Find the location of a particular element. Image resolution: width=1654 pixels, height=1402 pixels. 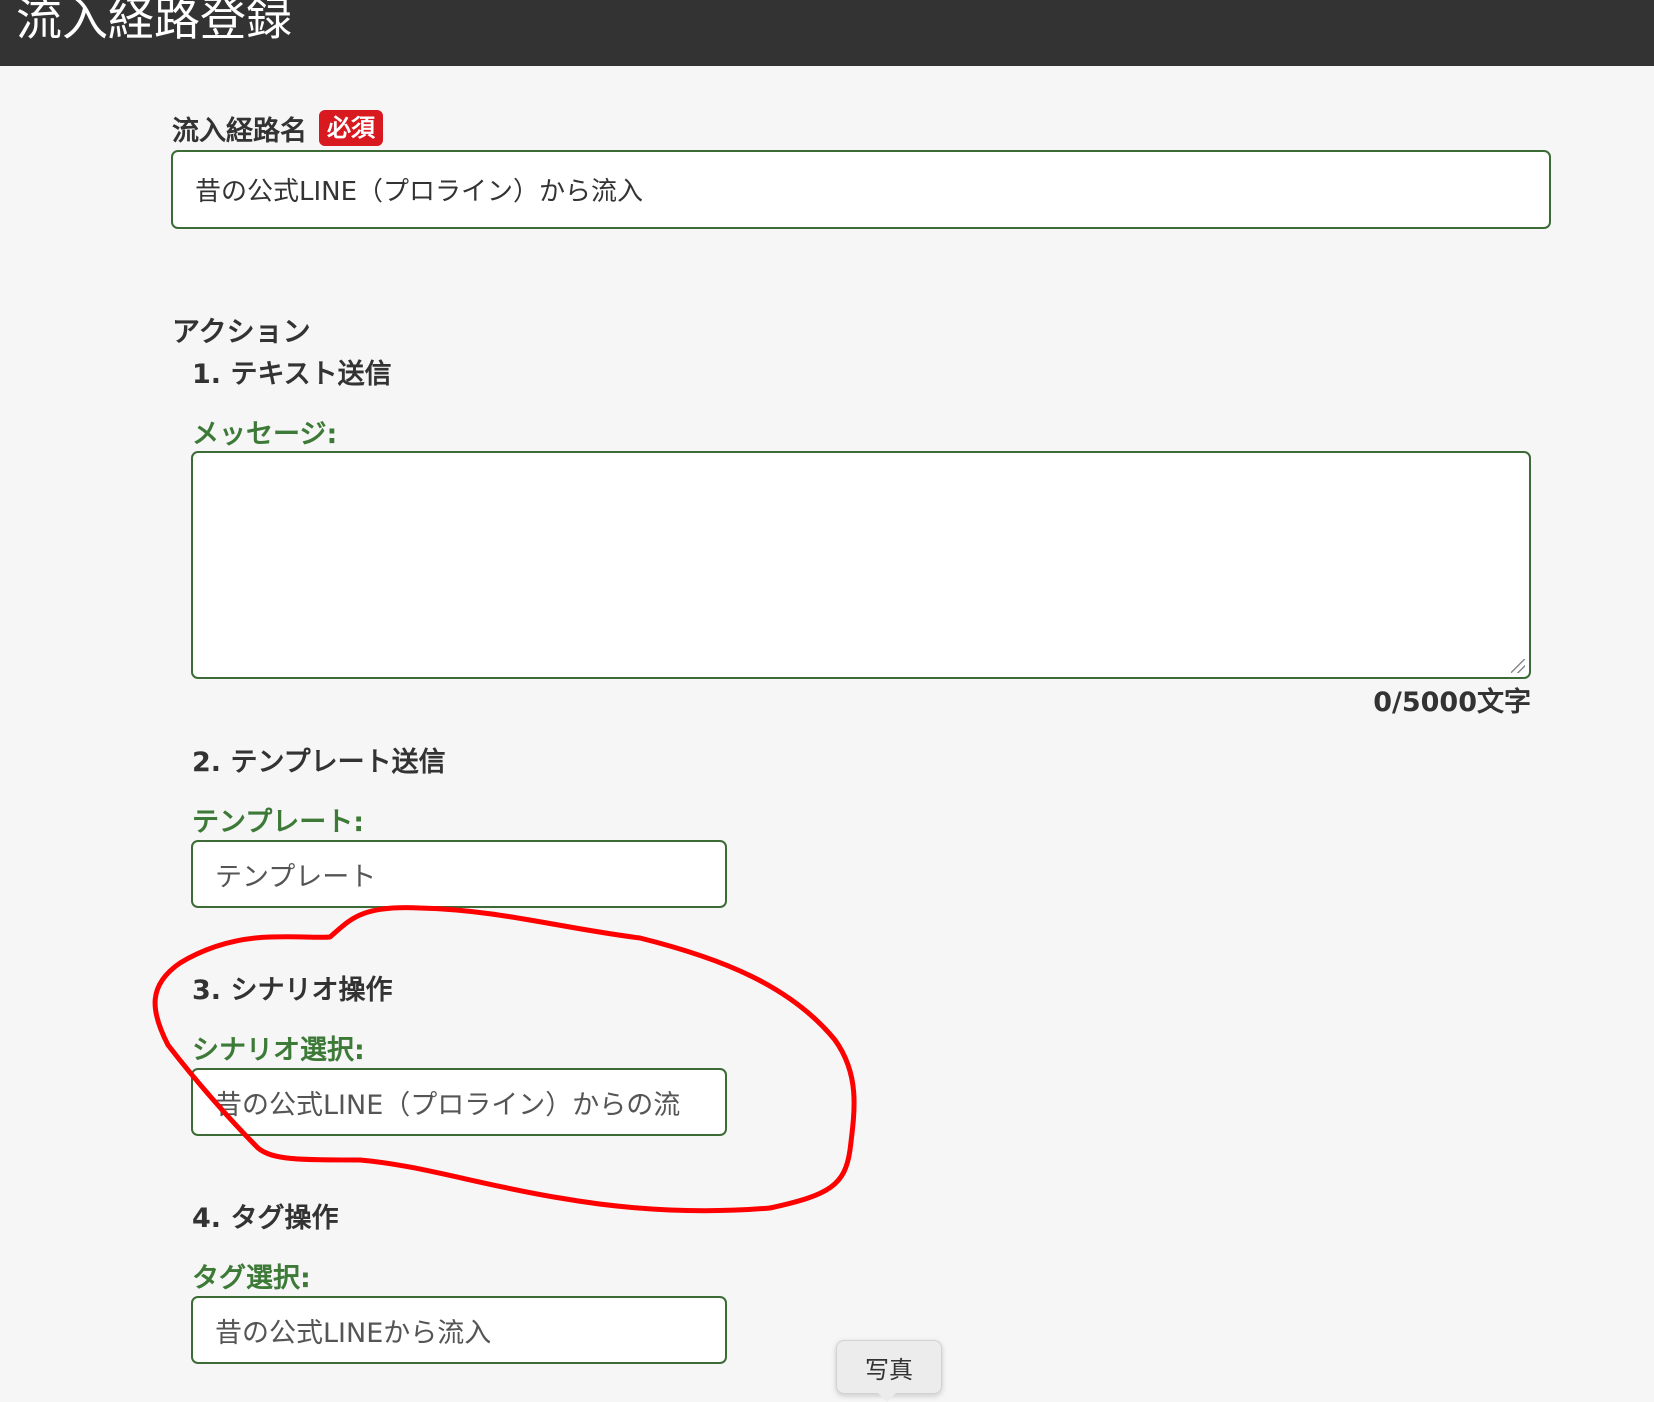

message-textarea is located at coordinates (861, 565).